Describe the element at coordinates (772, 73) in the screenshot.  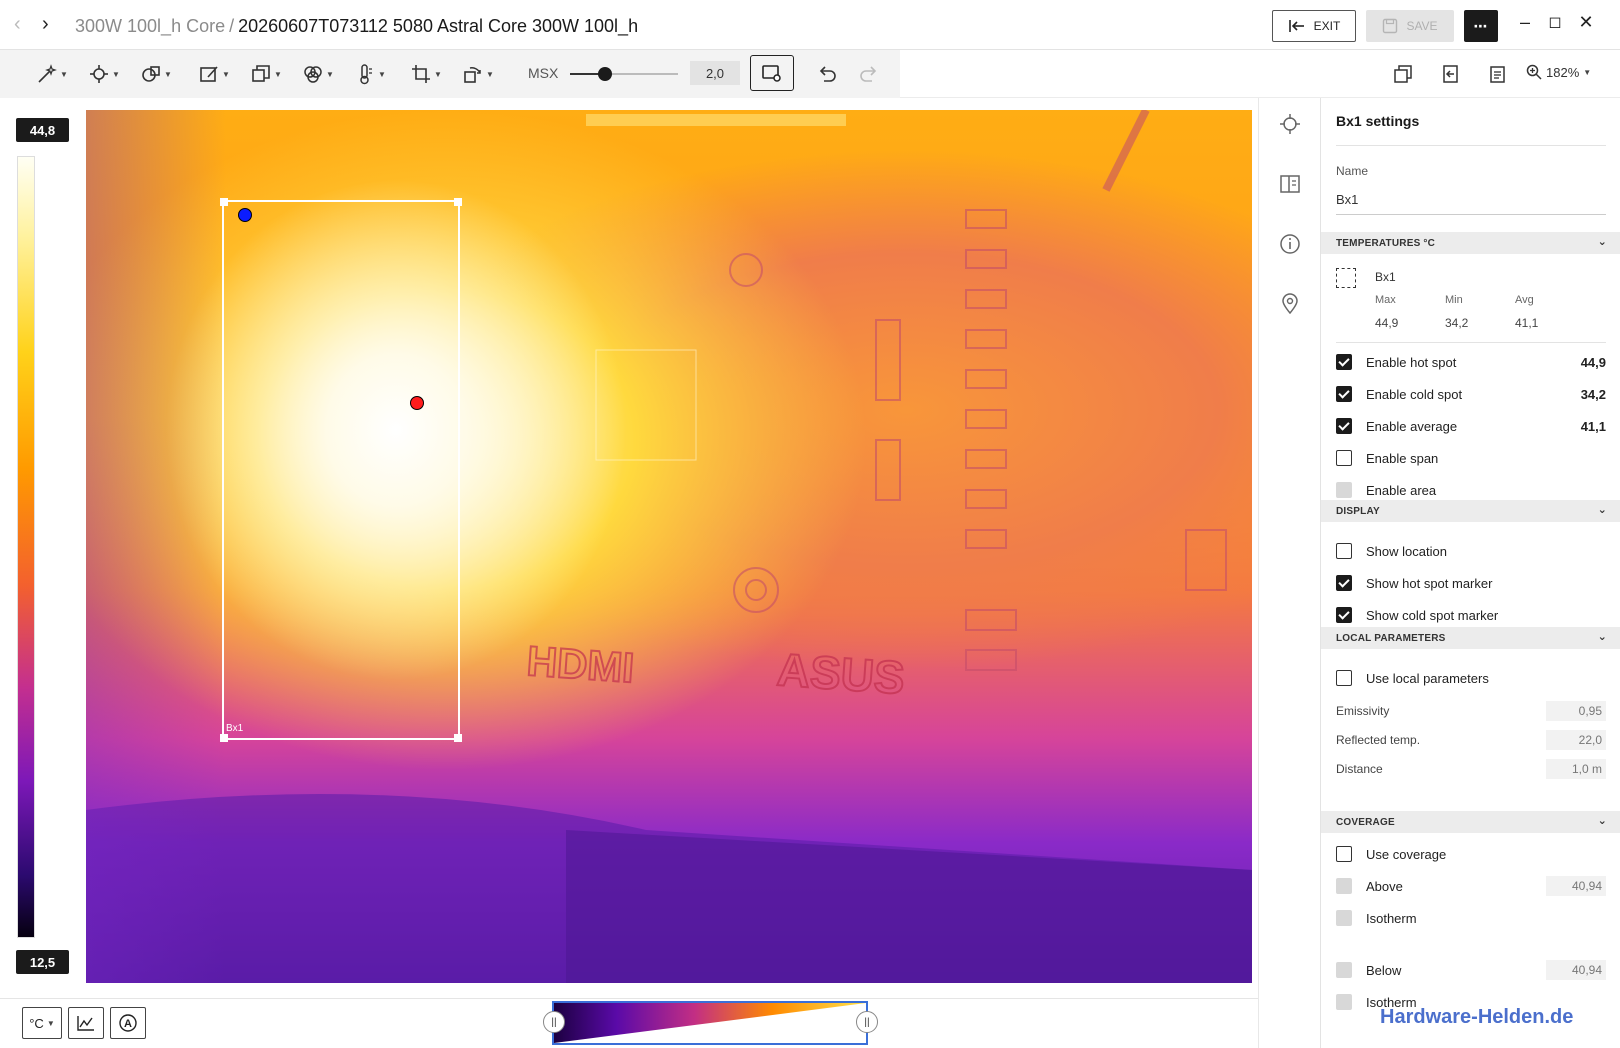
I see `select-box-tool` at that location.